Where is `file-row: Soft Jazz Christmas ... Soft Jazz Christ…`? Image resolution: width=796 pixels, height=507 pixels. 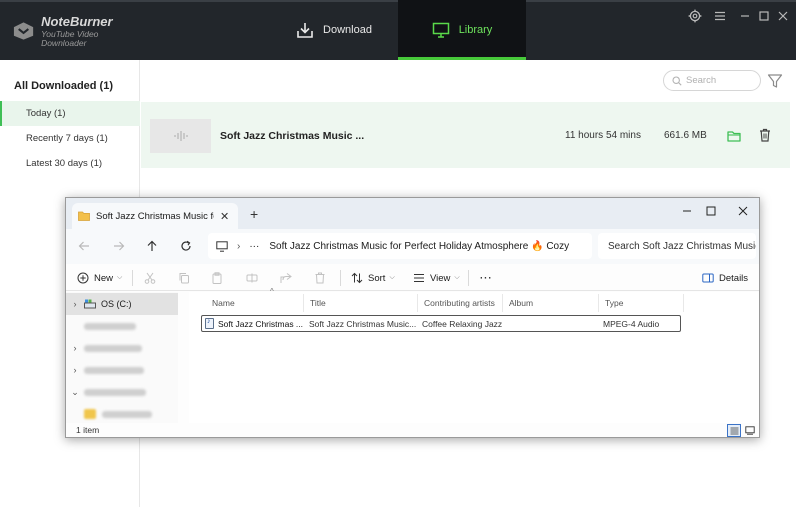
file-row: Soft Jazz Christmas ... Soft Jazz Christ… is located at coordinates (441, 323).